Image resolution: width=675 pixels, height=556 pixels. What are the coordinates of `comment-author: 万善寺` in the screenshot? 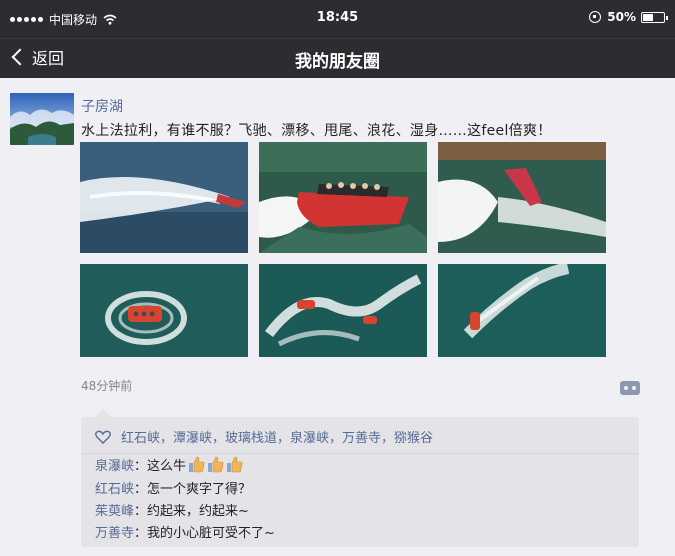 It's located at (114, 531).